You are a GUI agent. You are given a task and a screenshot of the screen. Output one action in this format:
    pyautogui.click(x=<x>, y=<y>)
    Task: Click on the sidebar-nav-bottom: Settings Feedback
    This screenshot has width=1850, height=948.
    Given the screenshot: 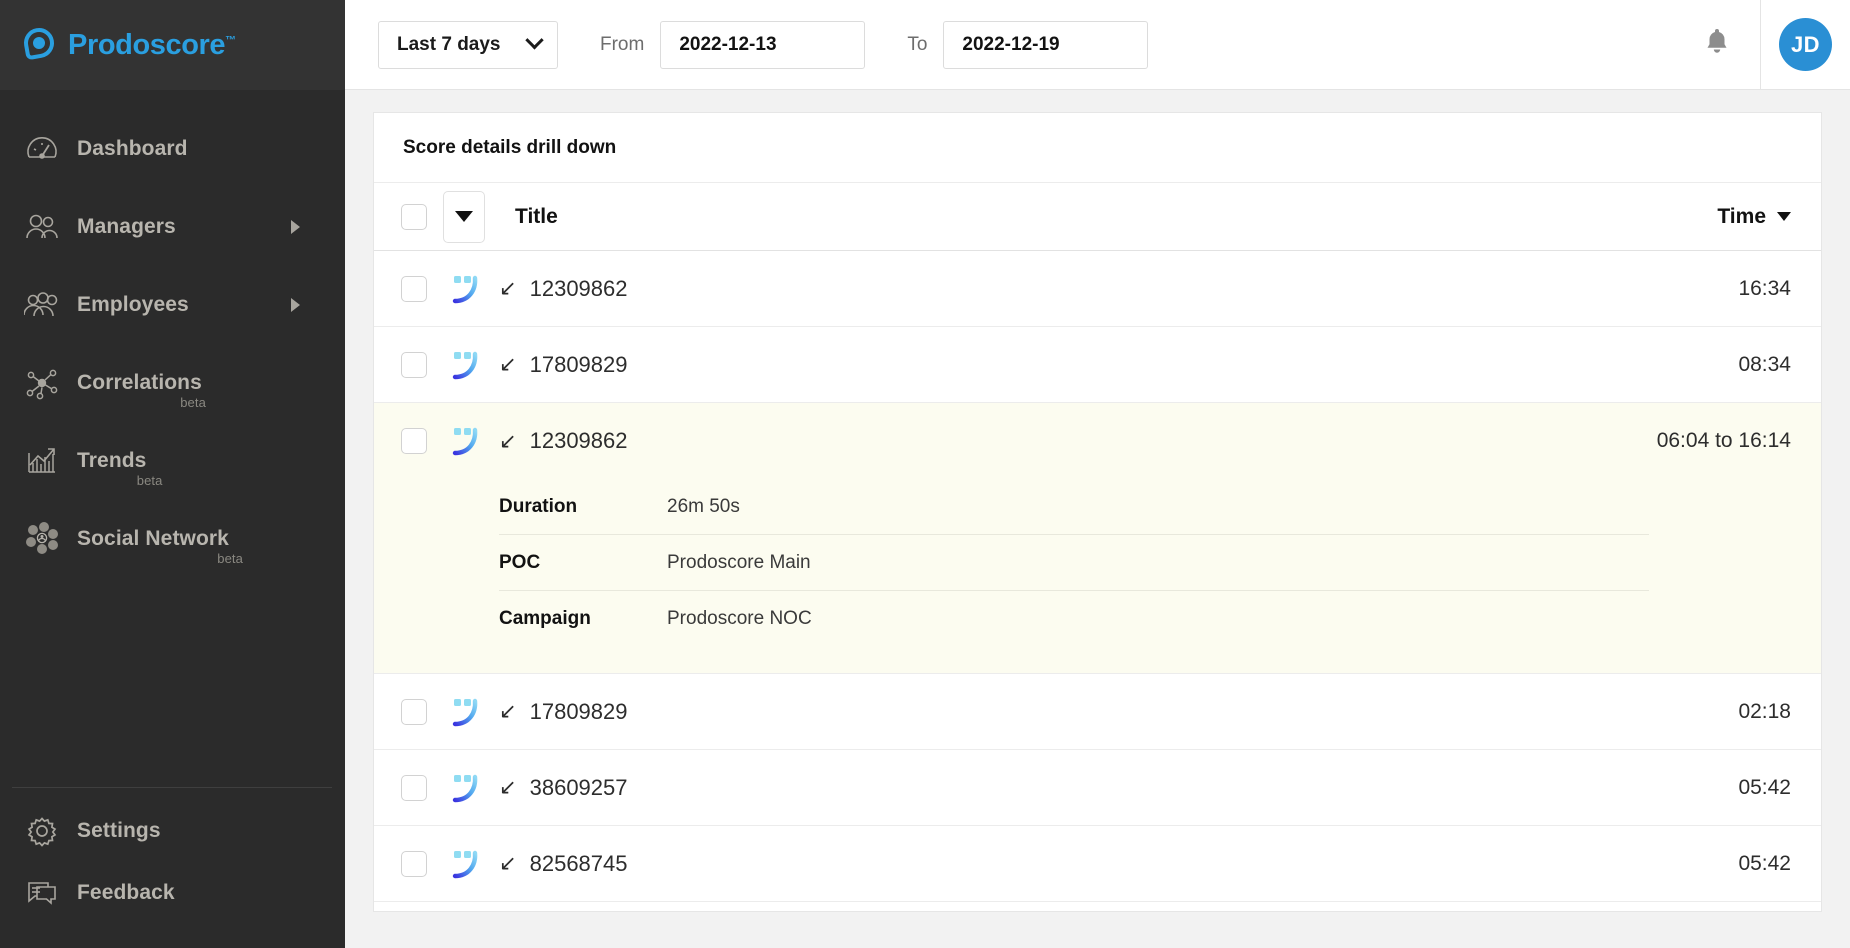 What is the action you would take?
    pyautogui.click(x=172, y=868)
    